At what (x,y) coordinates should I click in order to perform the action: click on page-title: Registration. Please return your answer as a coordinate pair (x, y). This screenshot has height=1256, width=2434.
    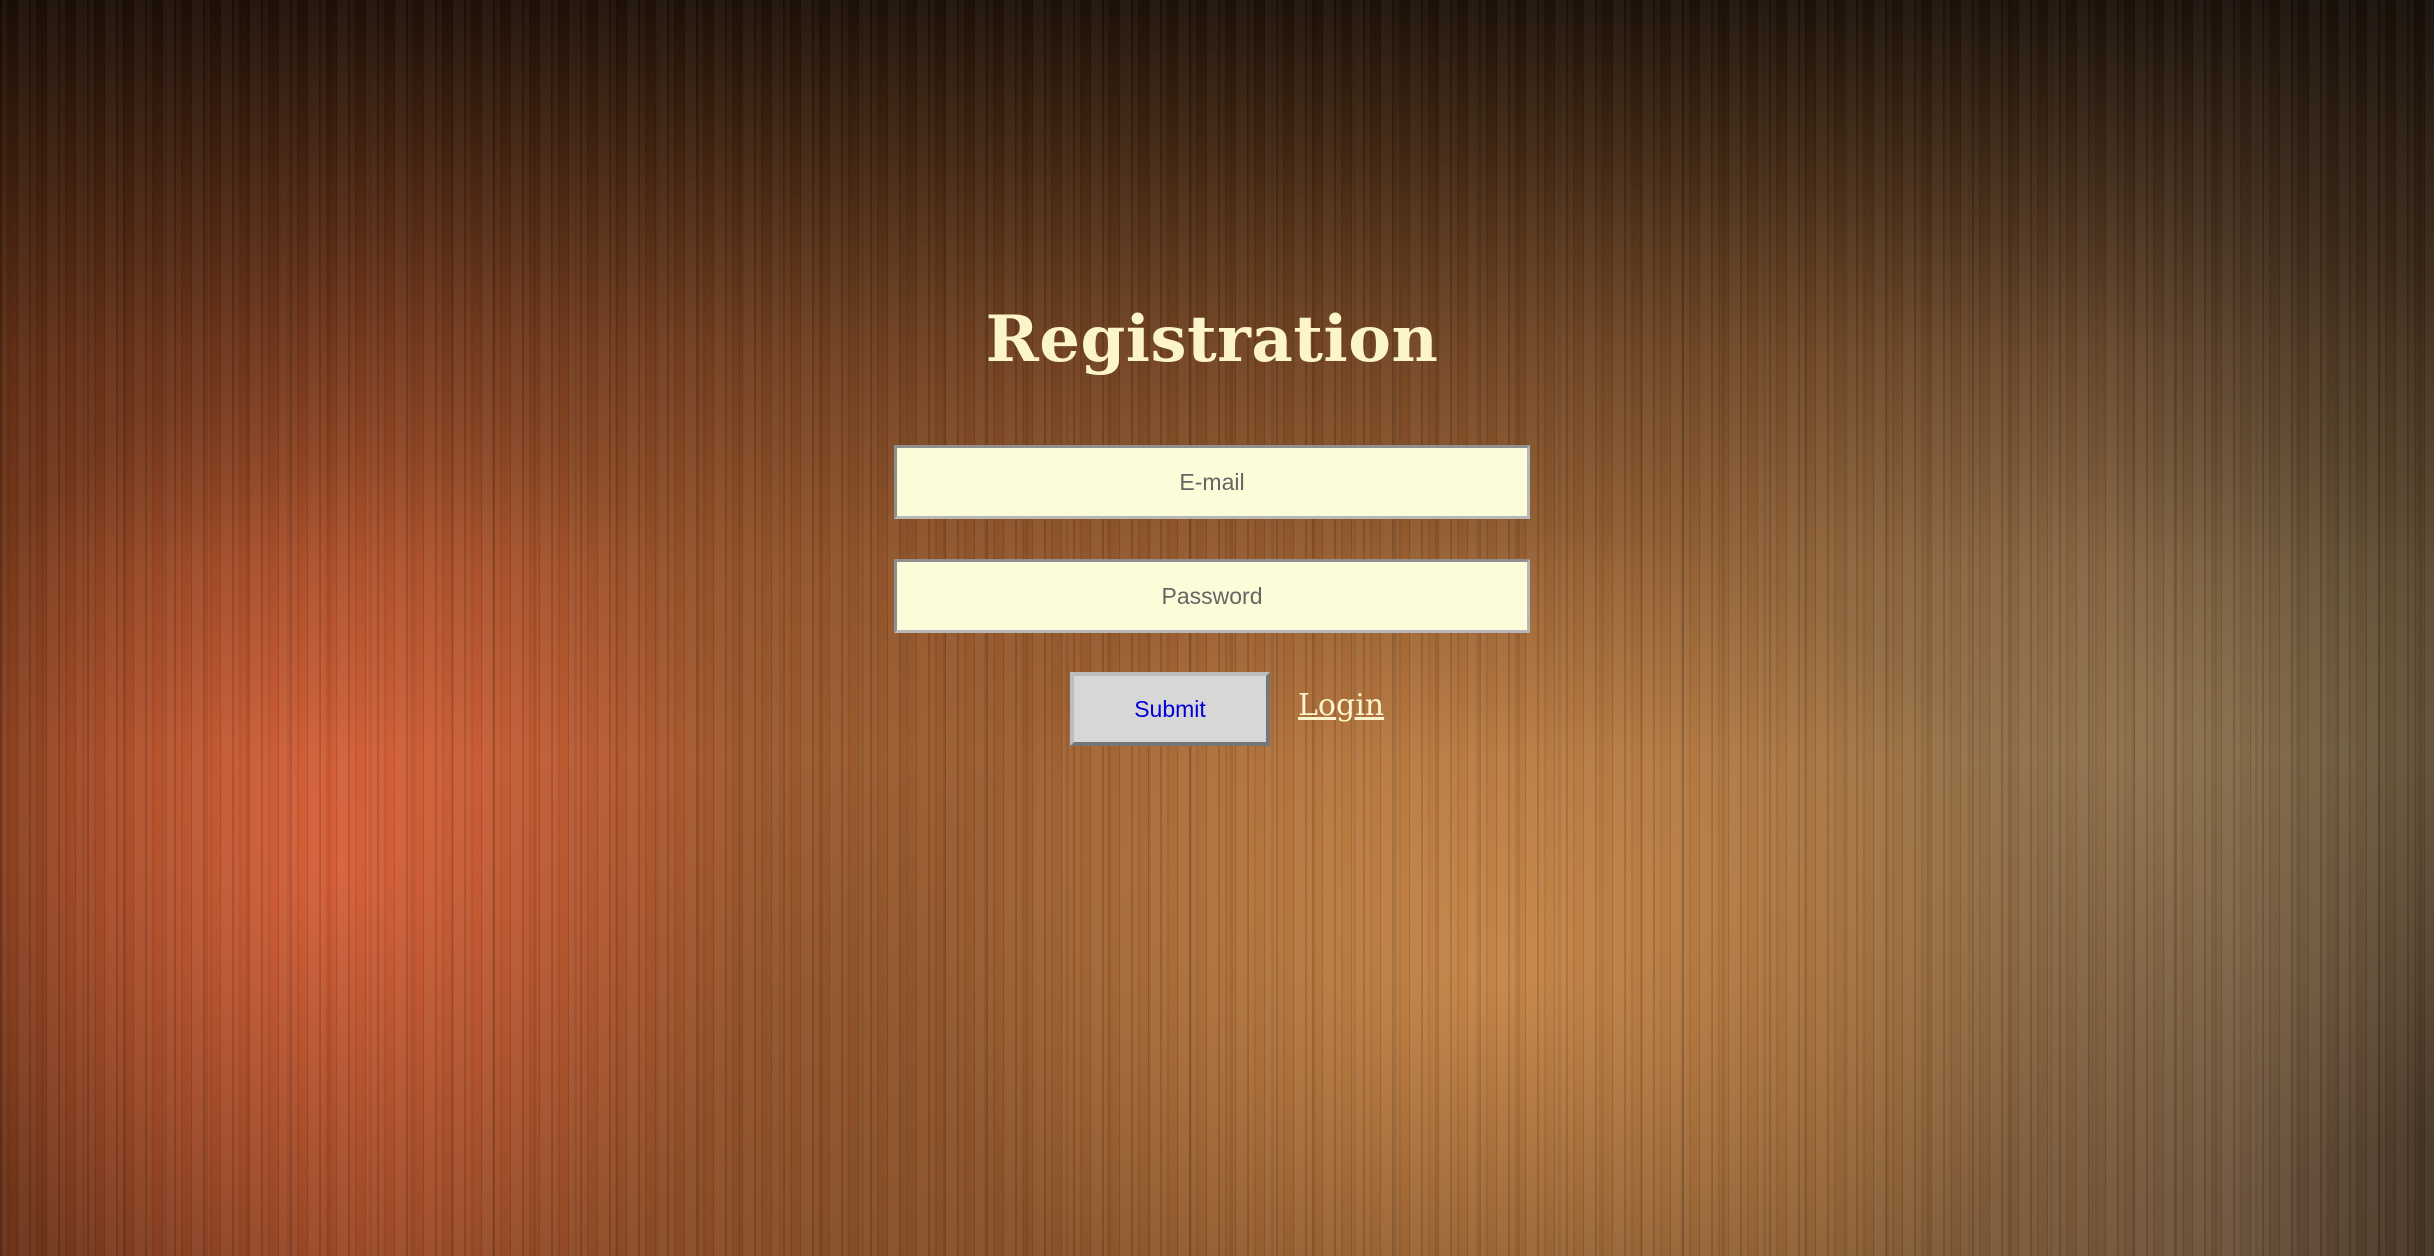
    Looking at the image, I should click on (1212, 339).